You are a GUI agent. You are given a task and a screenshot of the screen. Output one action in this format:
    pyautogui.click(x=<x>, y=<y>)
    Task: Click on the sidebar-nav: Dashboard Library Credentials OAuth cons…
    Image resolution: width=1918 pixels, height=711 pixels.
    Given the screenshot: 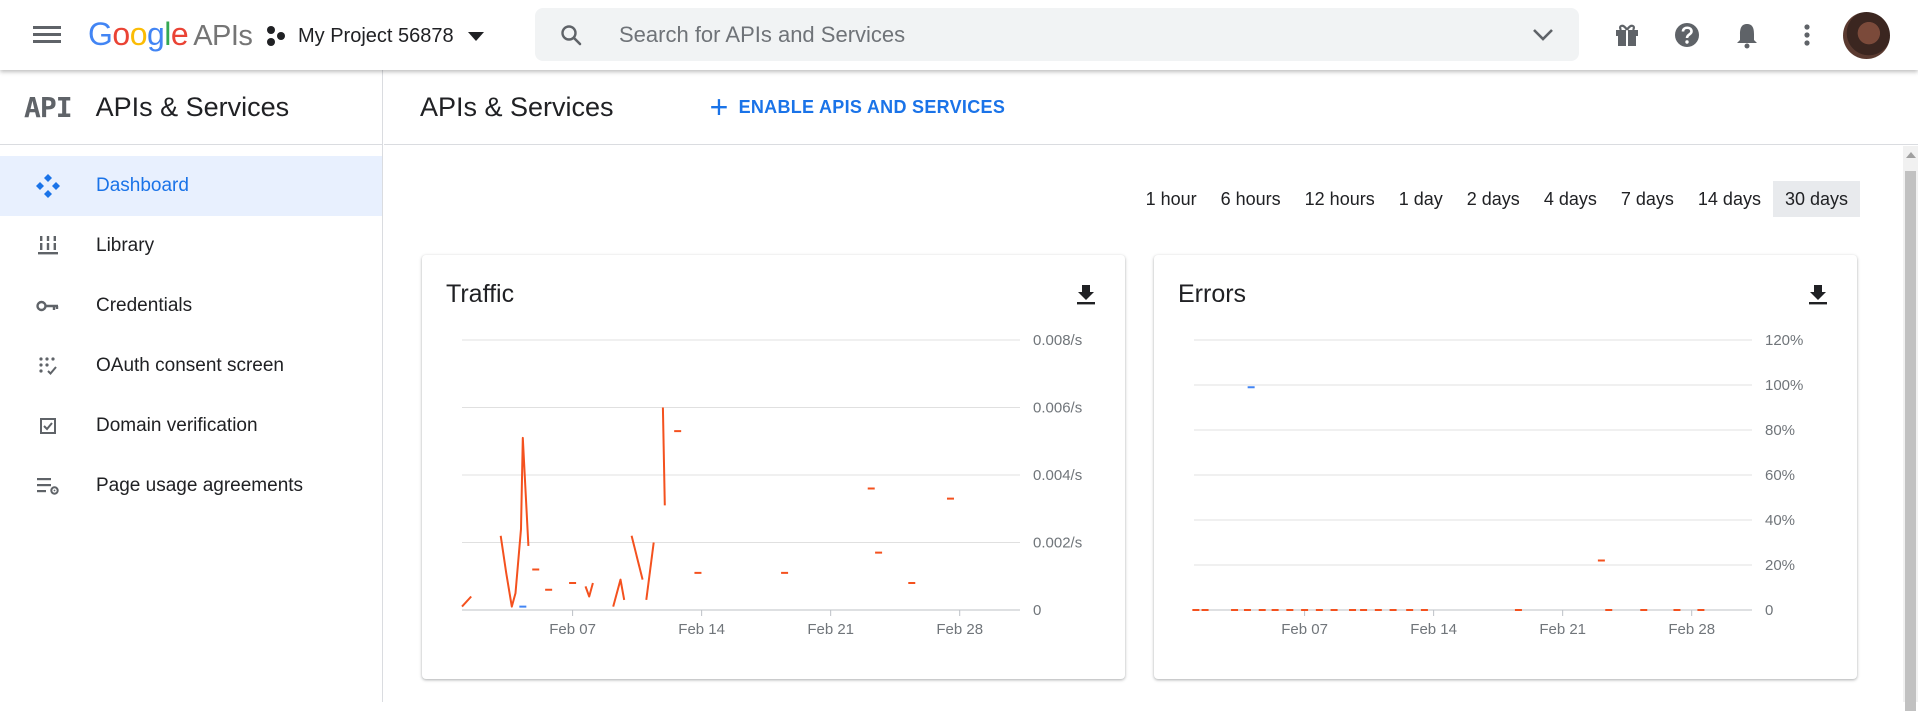 What is the action you would take?
    pyautogui.click(x=191, y=336)
    